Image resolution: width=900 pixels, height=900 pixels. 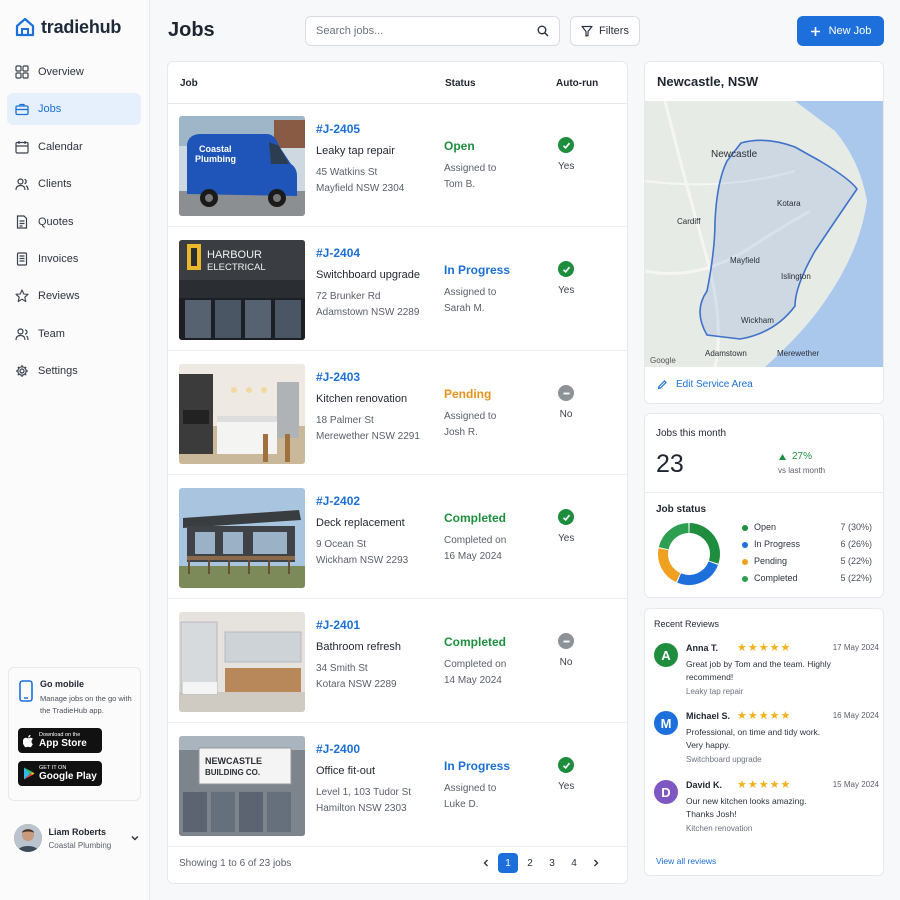 I want to click on divider, so click(x=764, y=492).